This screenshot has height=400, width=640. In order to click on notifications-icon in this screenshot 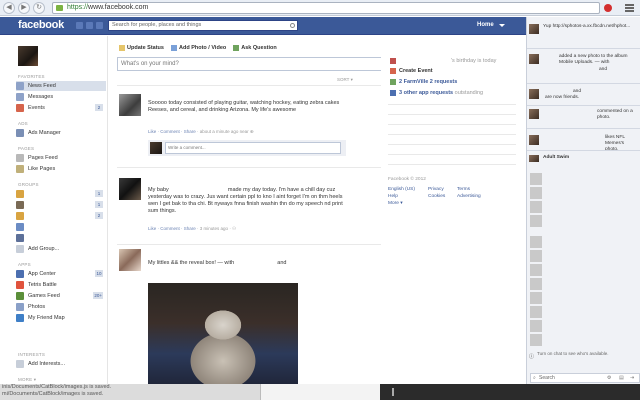, I will do `click(99, 25)`.